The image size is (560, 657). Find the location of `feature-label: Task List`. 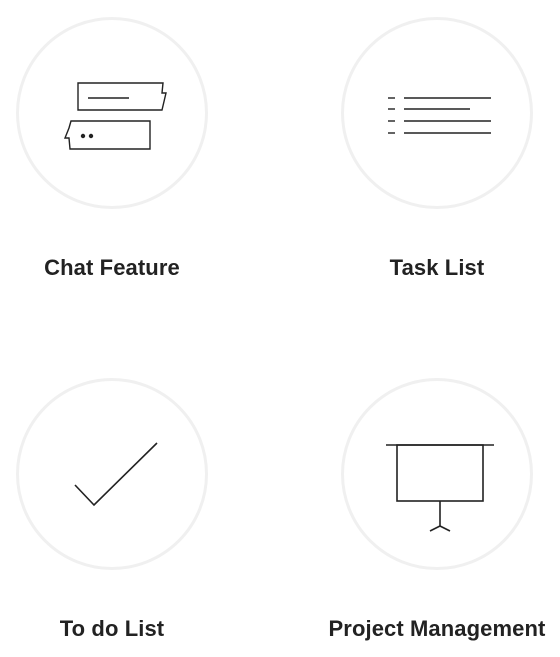

feature-label: Task List is located at coordinates (437, 267).